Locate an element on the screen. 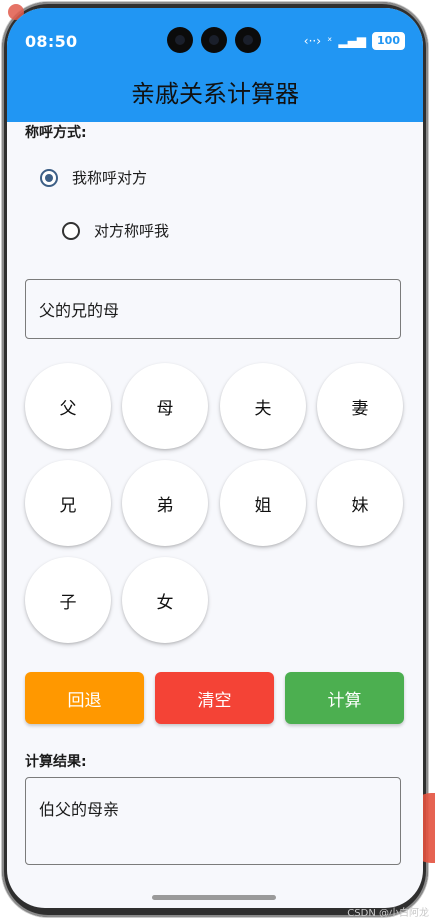  calculate-button: 计算 is located at coordinates (344, 698).